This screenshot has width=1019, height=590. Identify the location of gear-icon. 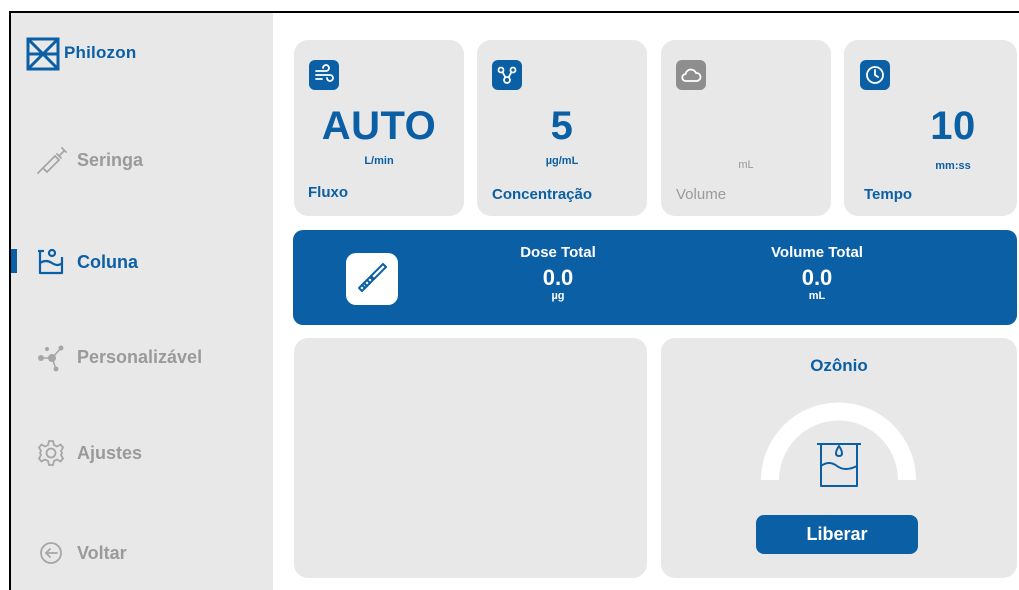
(51, 453).